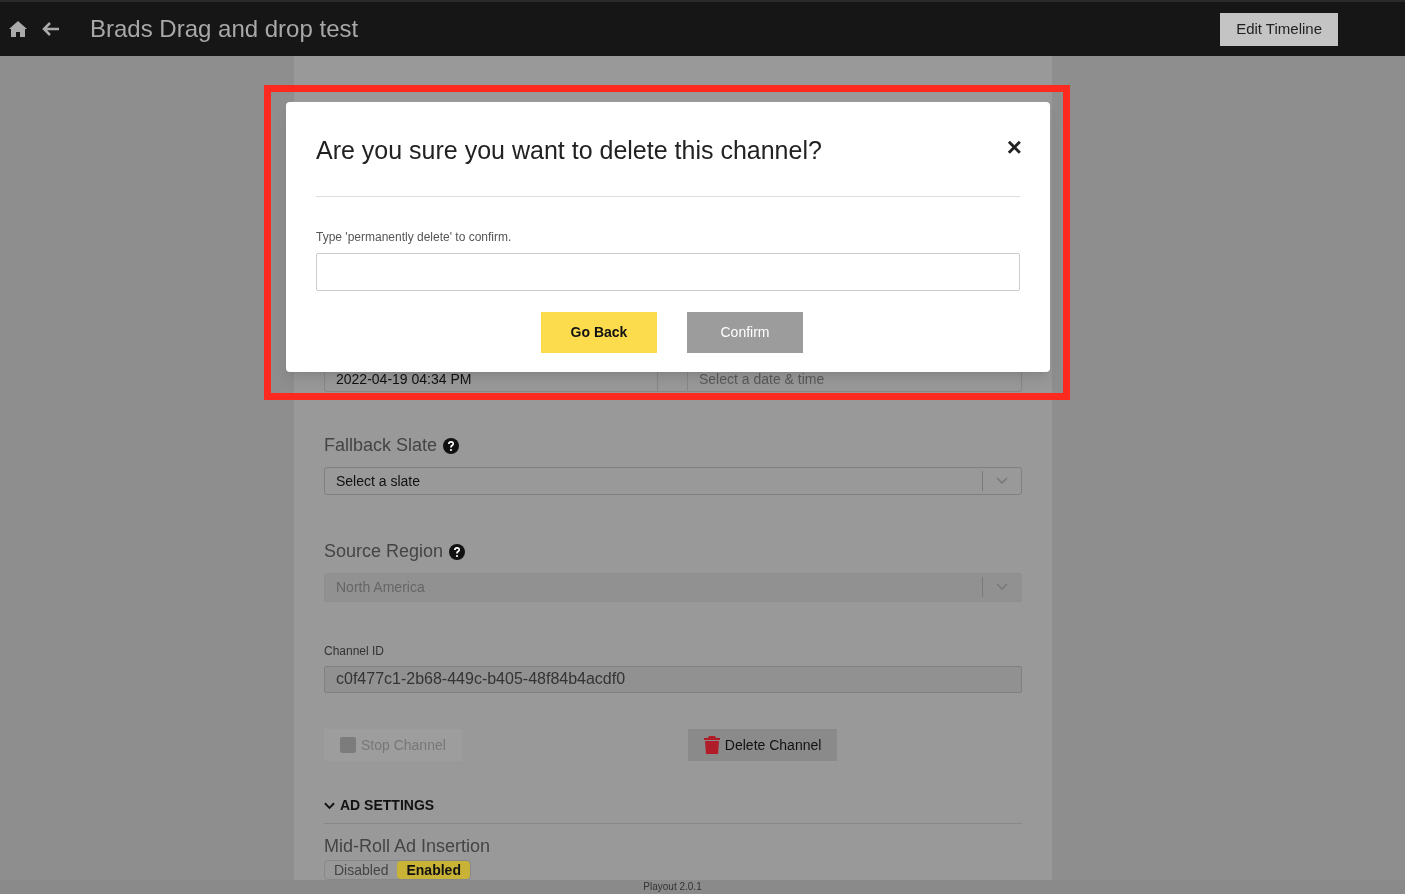  I want to click on edit-timeline-button: Edit Timeline, so click(1279, 29).